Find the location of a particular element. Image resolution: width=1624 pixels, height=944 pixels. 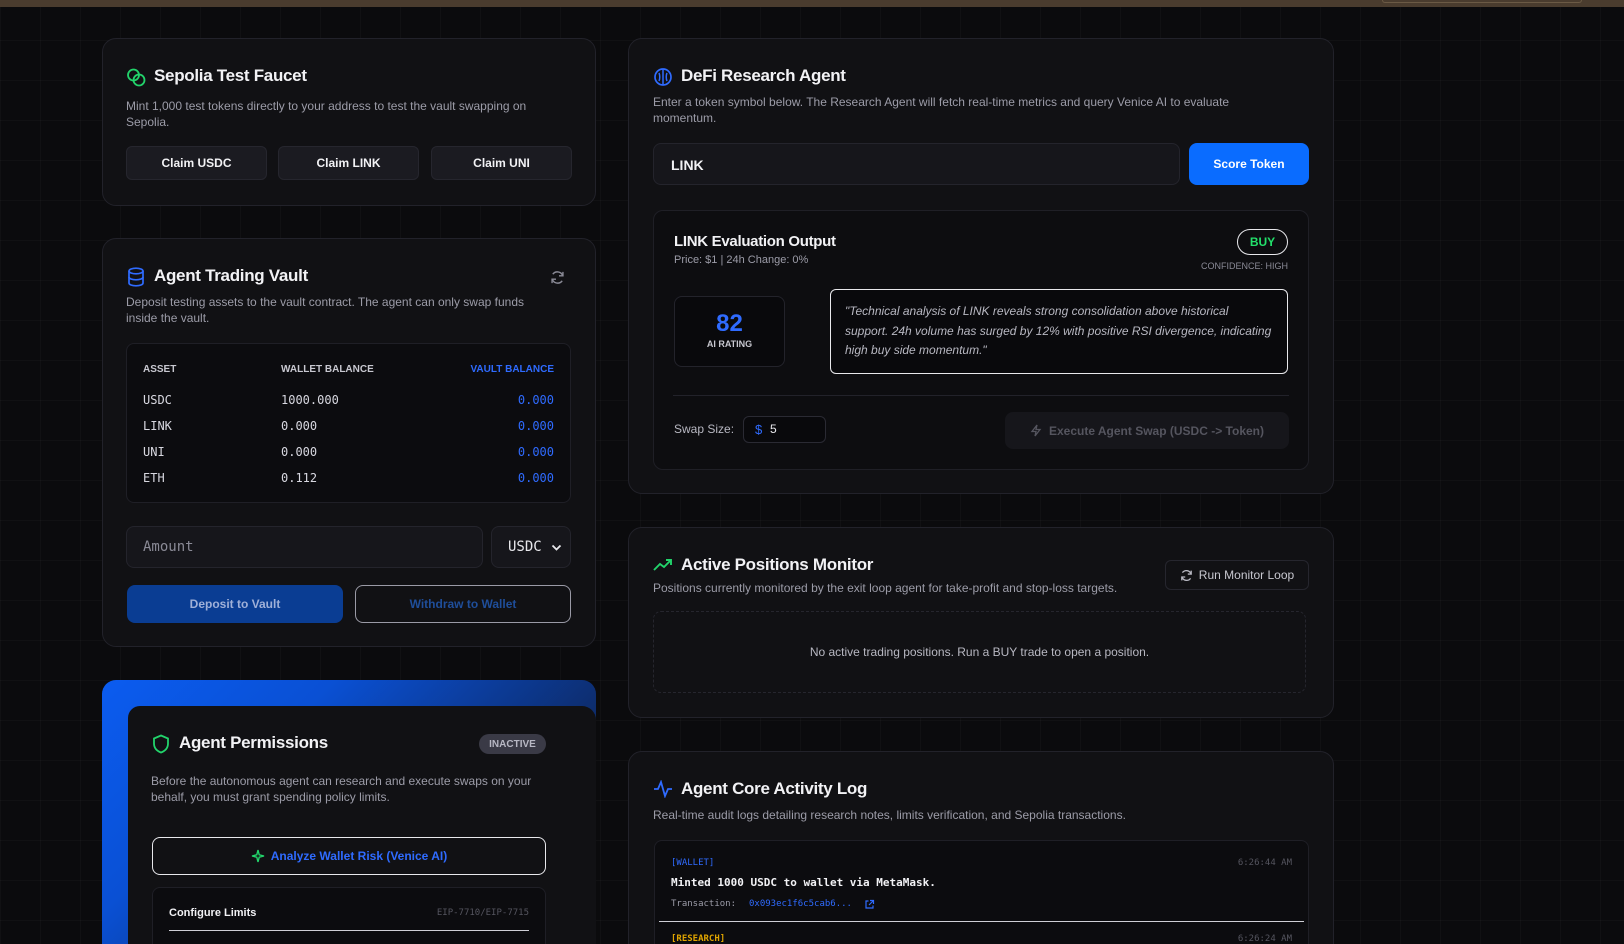

row-uni-asset: UNI is located at coordinates (154, 452).